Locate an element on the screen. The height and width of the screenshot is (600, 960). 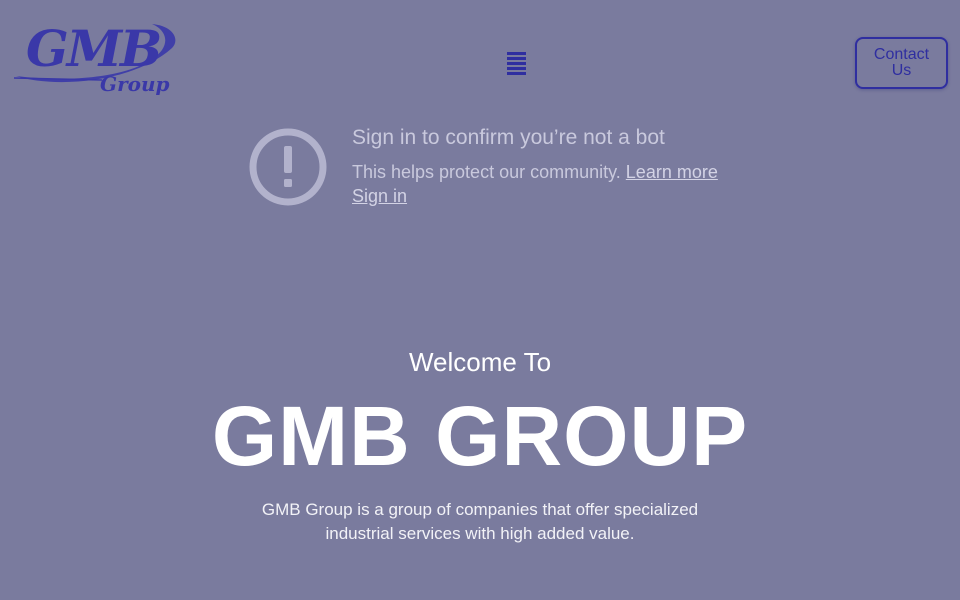
notice-message: This helps protect our community. is located at coordinates (486, 172).